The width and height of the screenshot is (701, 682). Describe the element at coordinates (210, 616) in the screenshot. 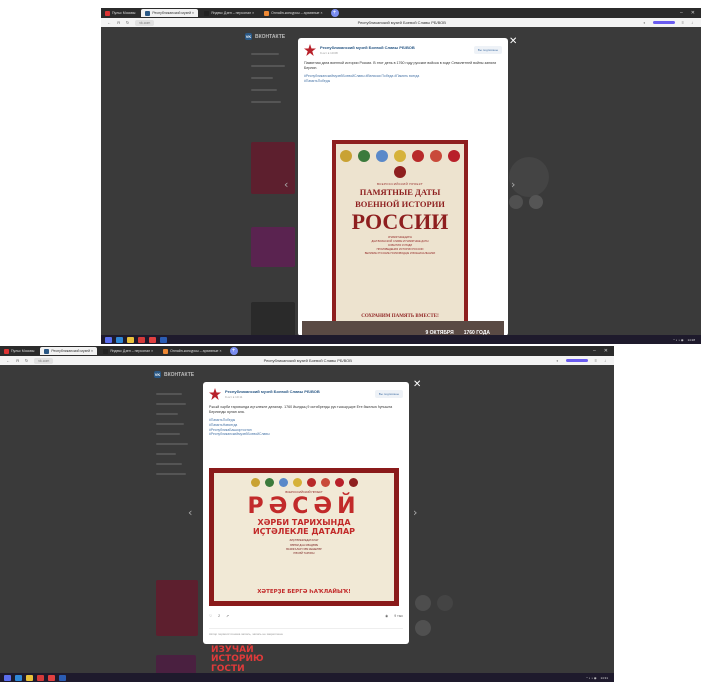

I see `like-icon: ♡` at that location.